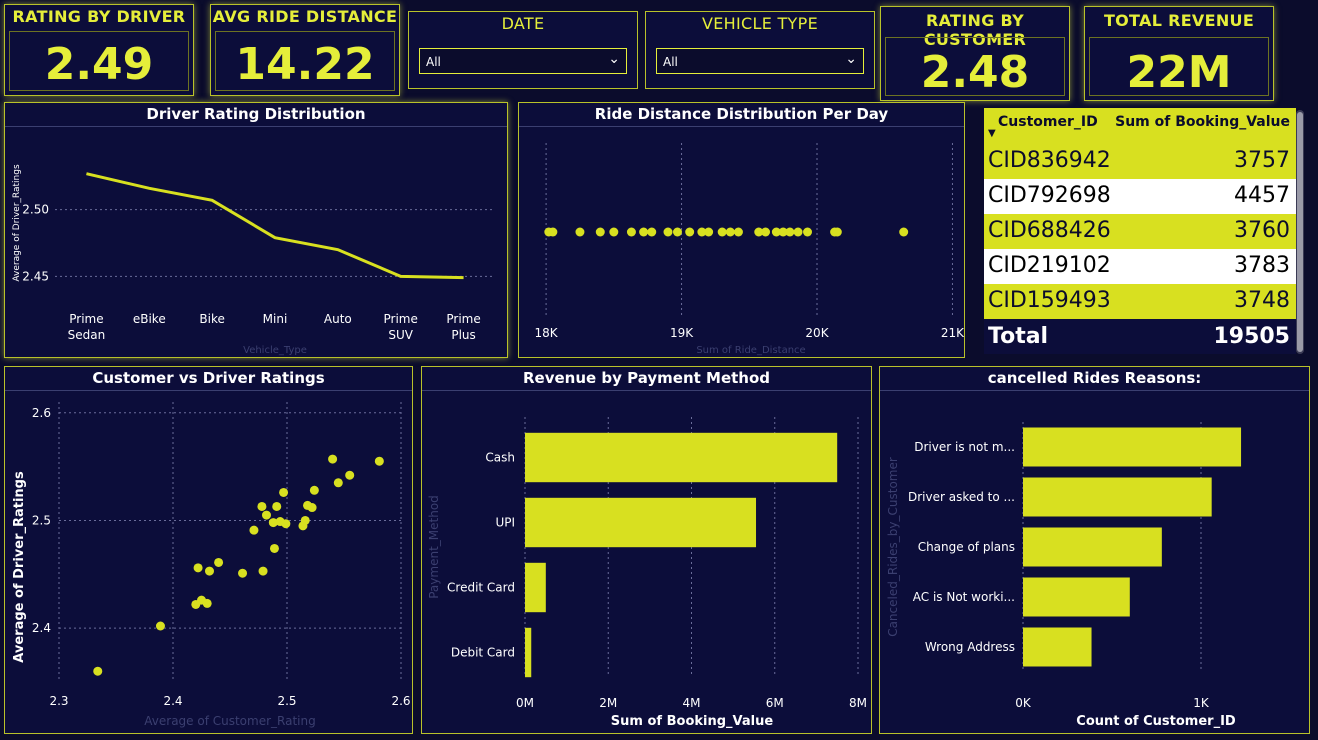  What do you see at coordinates (229, 721) in the screenshot?
I see `x-axis-label: Average of Customer_Rating` at bounding box center [229, 721].